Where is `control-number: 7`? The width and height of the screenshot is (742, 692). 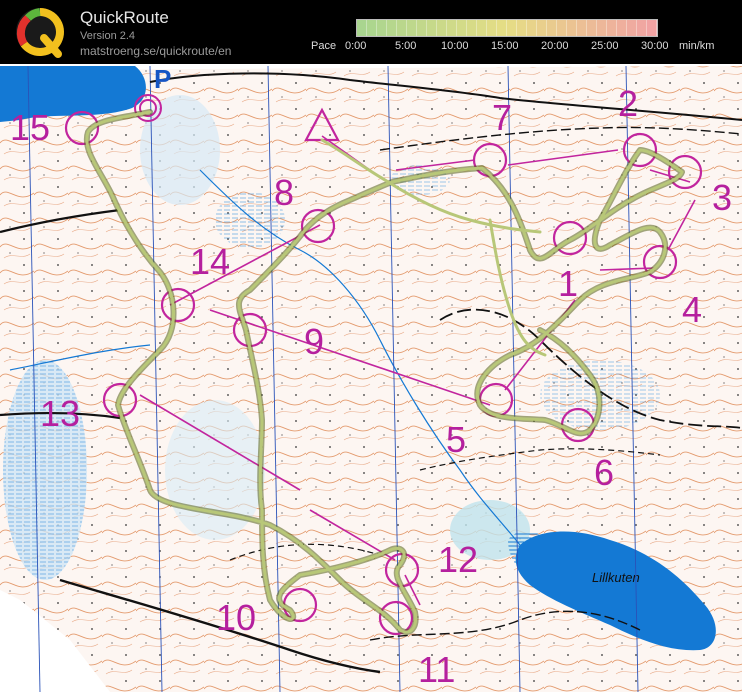
control-number: 7 is located at coordinates (502, 117).